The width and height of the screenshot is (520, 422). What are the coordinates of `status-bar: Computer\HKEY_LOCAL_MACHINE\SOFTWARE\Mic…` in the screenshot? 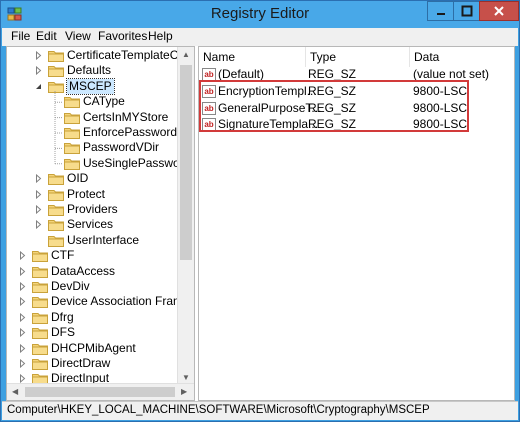 It's located at (260, 410).